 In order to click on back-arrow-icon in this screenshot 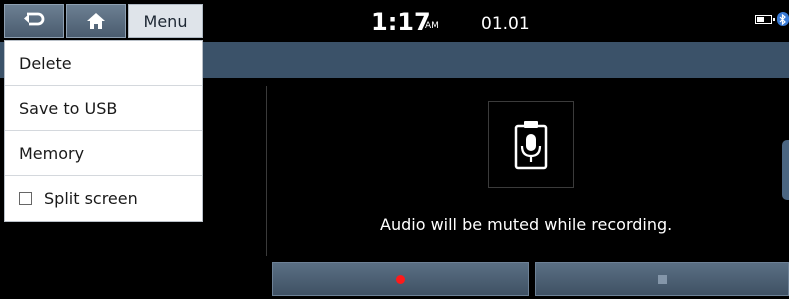, I will do `click(34, 19)`.